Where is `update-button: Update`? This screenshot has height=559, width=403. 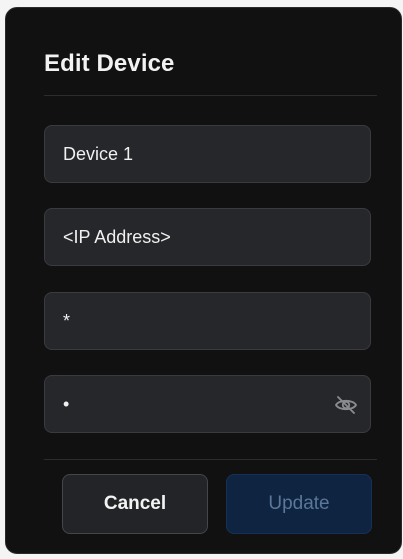
update-button: Update is located at coordinates (299, 504).